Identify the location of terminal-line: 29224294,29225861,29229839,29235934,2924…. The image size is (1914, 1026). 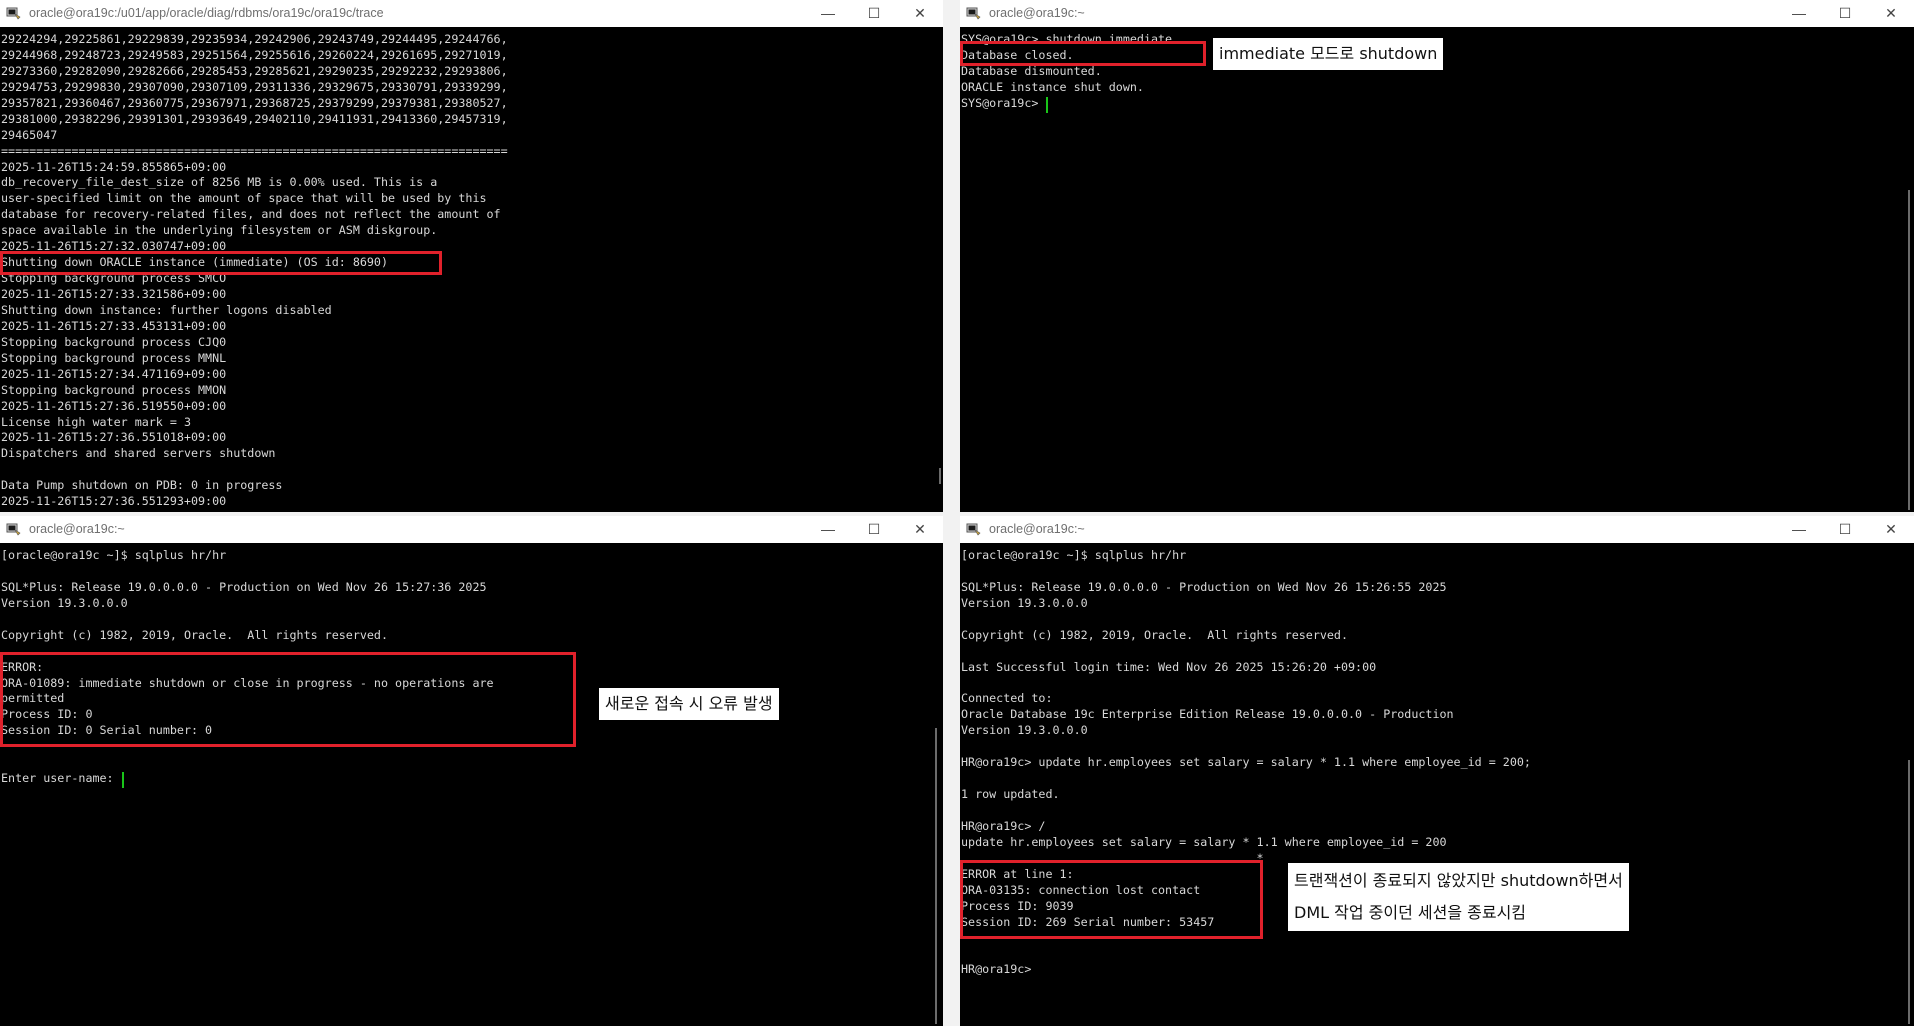
(254, 39).